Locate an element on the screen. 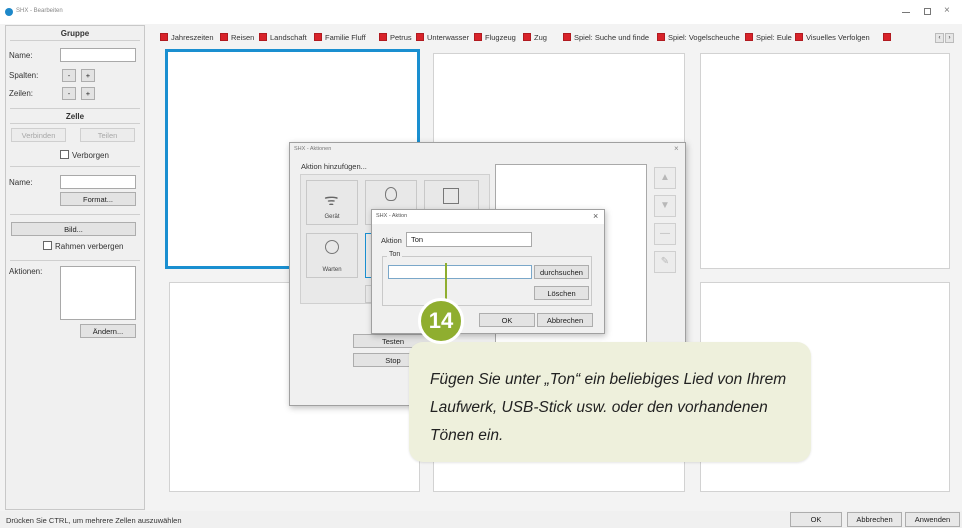  tile-wait: Warten is located at coordinates (332, 255).